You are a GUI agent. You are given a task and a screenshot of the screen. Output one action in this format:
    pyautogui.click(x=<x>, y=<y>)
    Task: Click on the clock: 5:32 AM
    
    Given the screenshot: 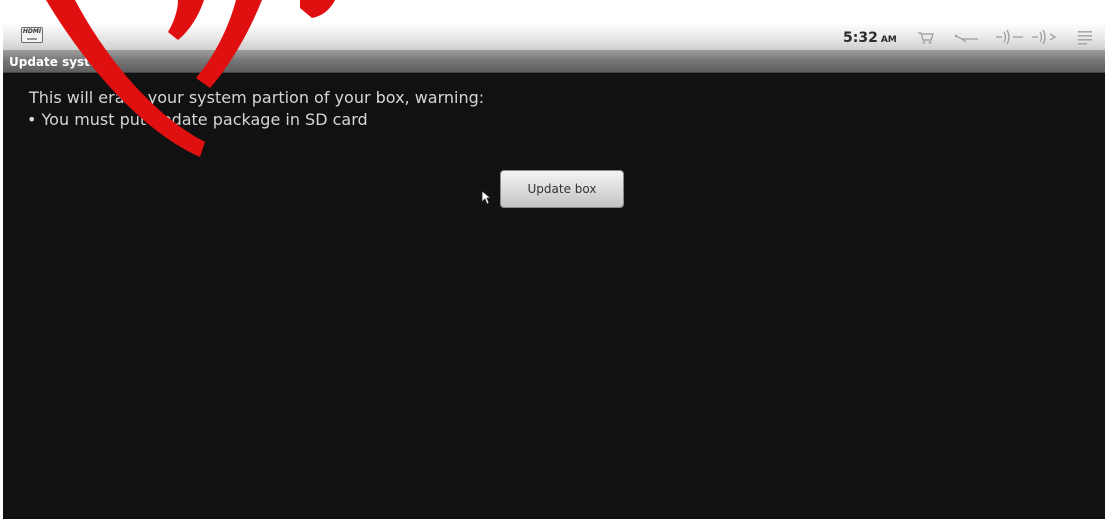 What is the action you would take?
    pyautogui.click(x=870, y=38)
    